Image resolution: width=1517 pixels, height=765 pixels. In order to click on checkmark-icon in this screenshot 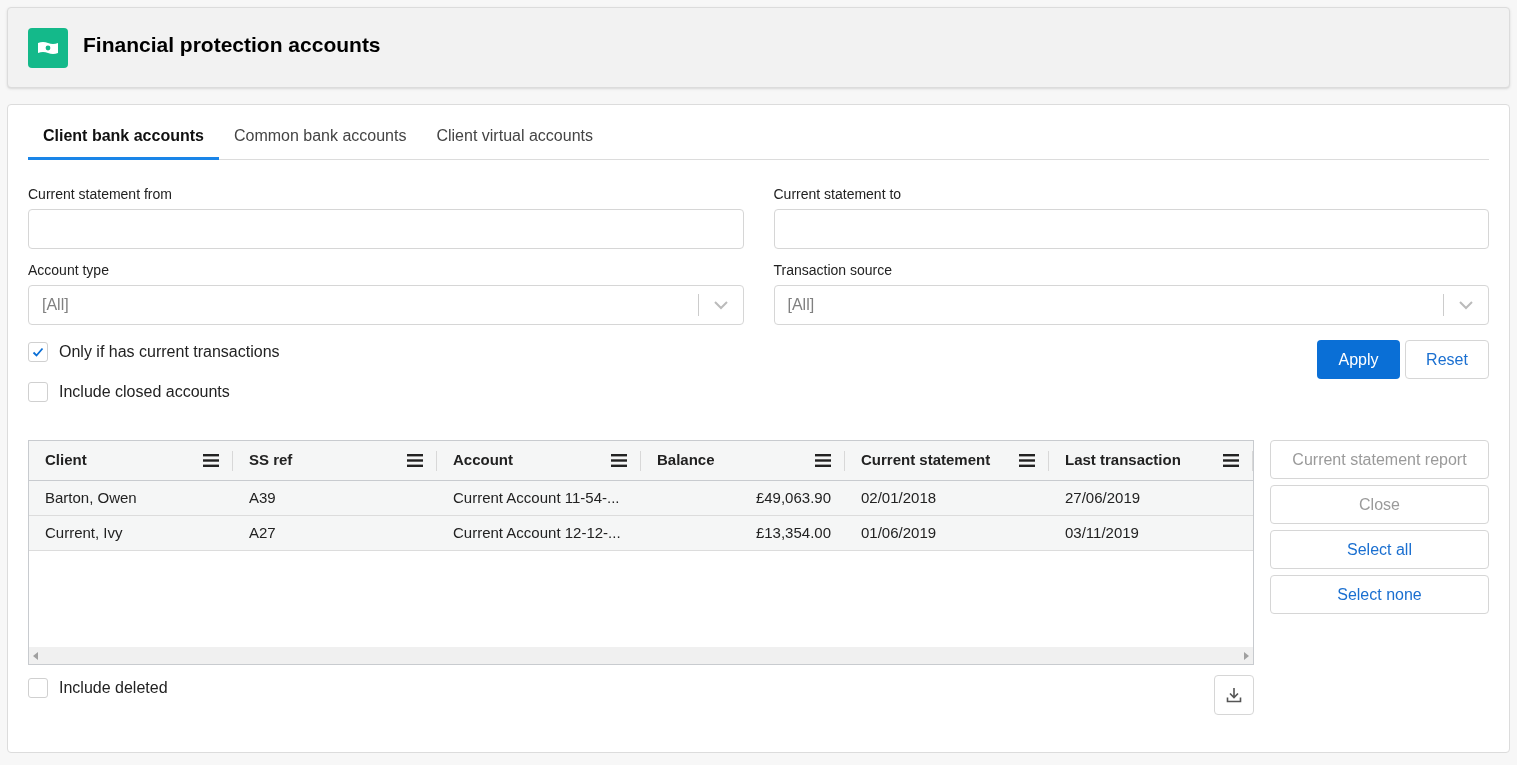, I will do `click(38, 352)`.